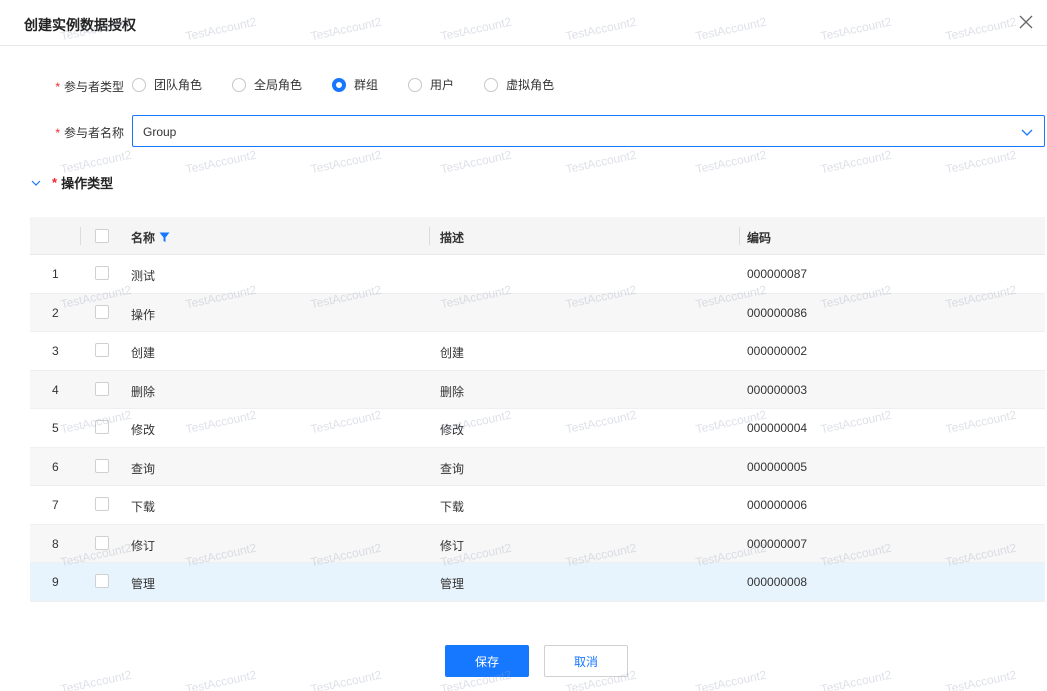  I want to click on cell-name: 删除, so click(143, 391).